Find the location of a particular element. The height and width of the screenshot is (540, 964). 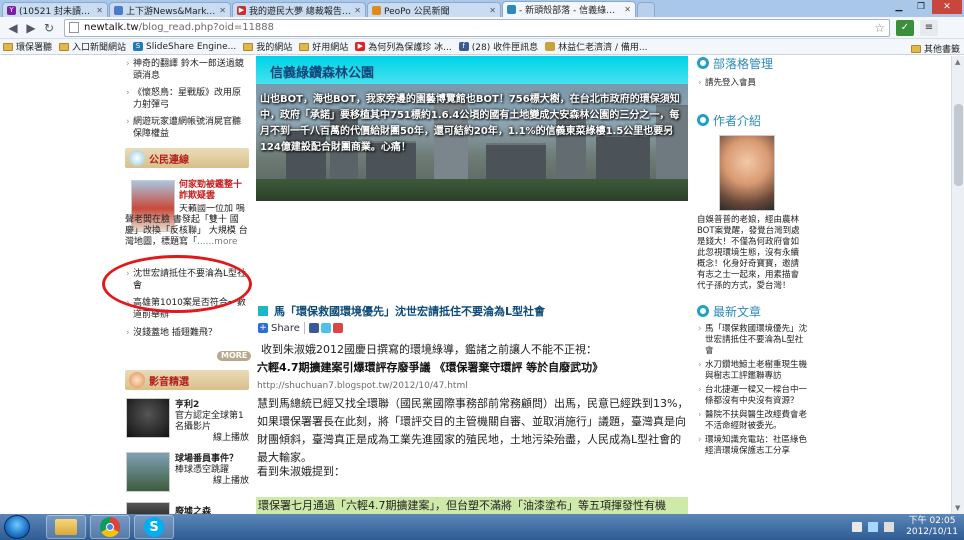

address-bar: newtalk.tw/blog_read.php?oid=11888 ☆ is located at coordinates (477, 27).